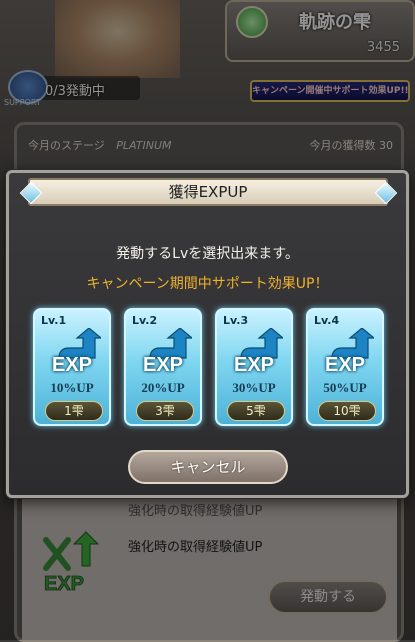 The height and width of the screenshot is (642, 415). I want to click on cancel-button: キャンセル, so click(208, 467).